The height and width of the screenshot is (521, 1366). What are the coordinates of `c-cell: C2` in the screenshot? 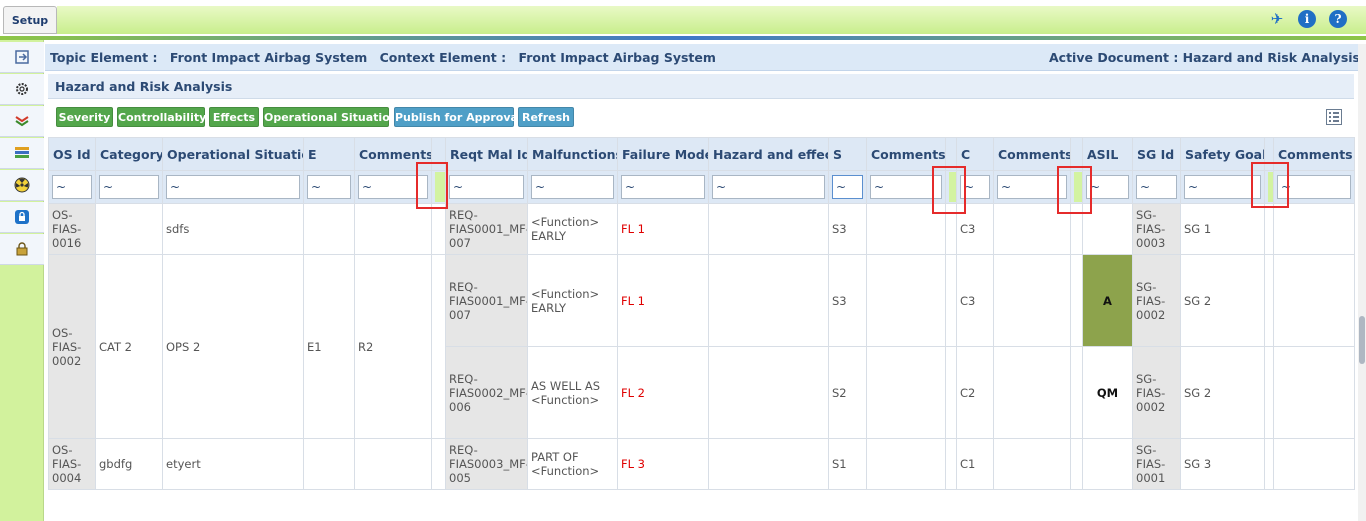 It's located at (975, 392).